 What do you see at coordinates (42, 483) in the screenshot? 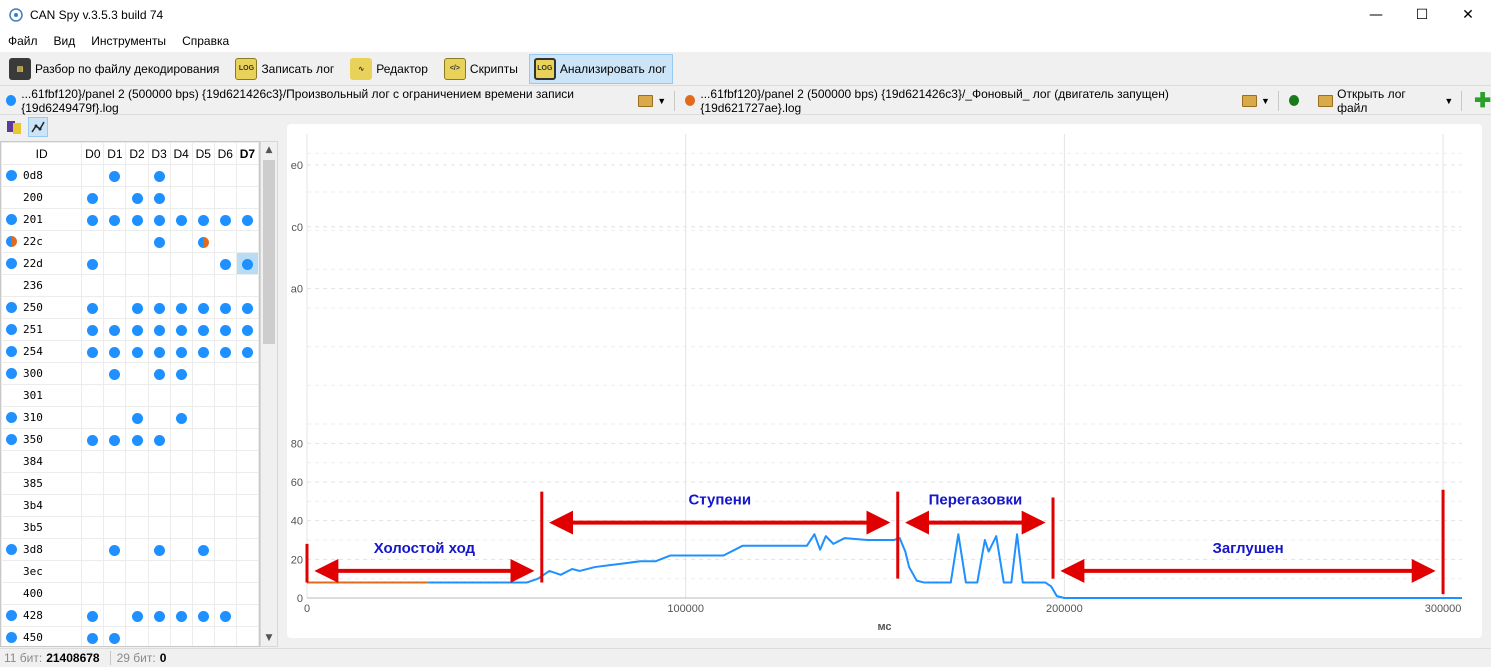
I see `id-cell: 385` at bounding box center [42, 483].